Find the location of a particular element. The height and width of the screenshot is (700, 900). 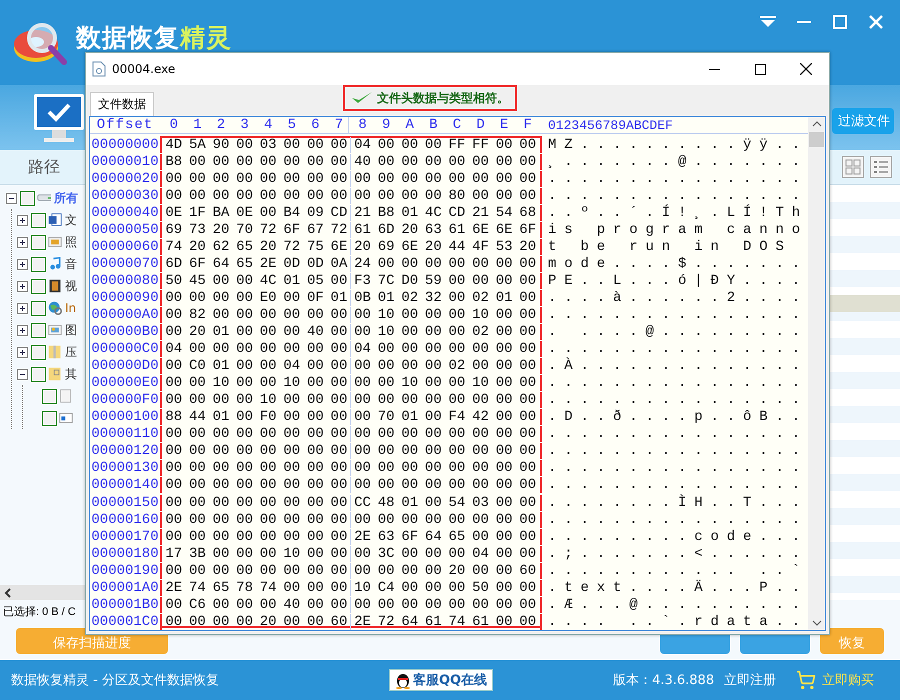

scroll-left-icon is located at coordinates (8, 593).